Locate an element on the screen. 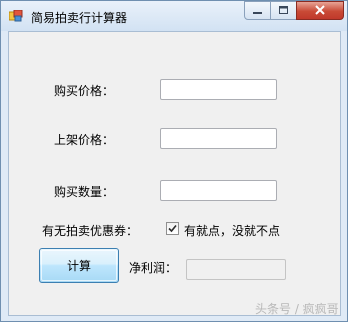  list-price-label: 上架价格： is located at coordinates (84, 140).